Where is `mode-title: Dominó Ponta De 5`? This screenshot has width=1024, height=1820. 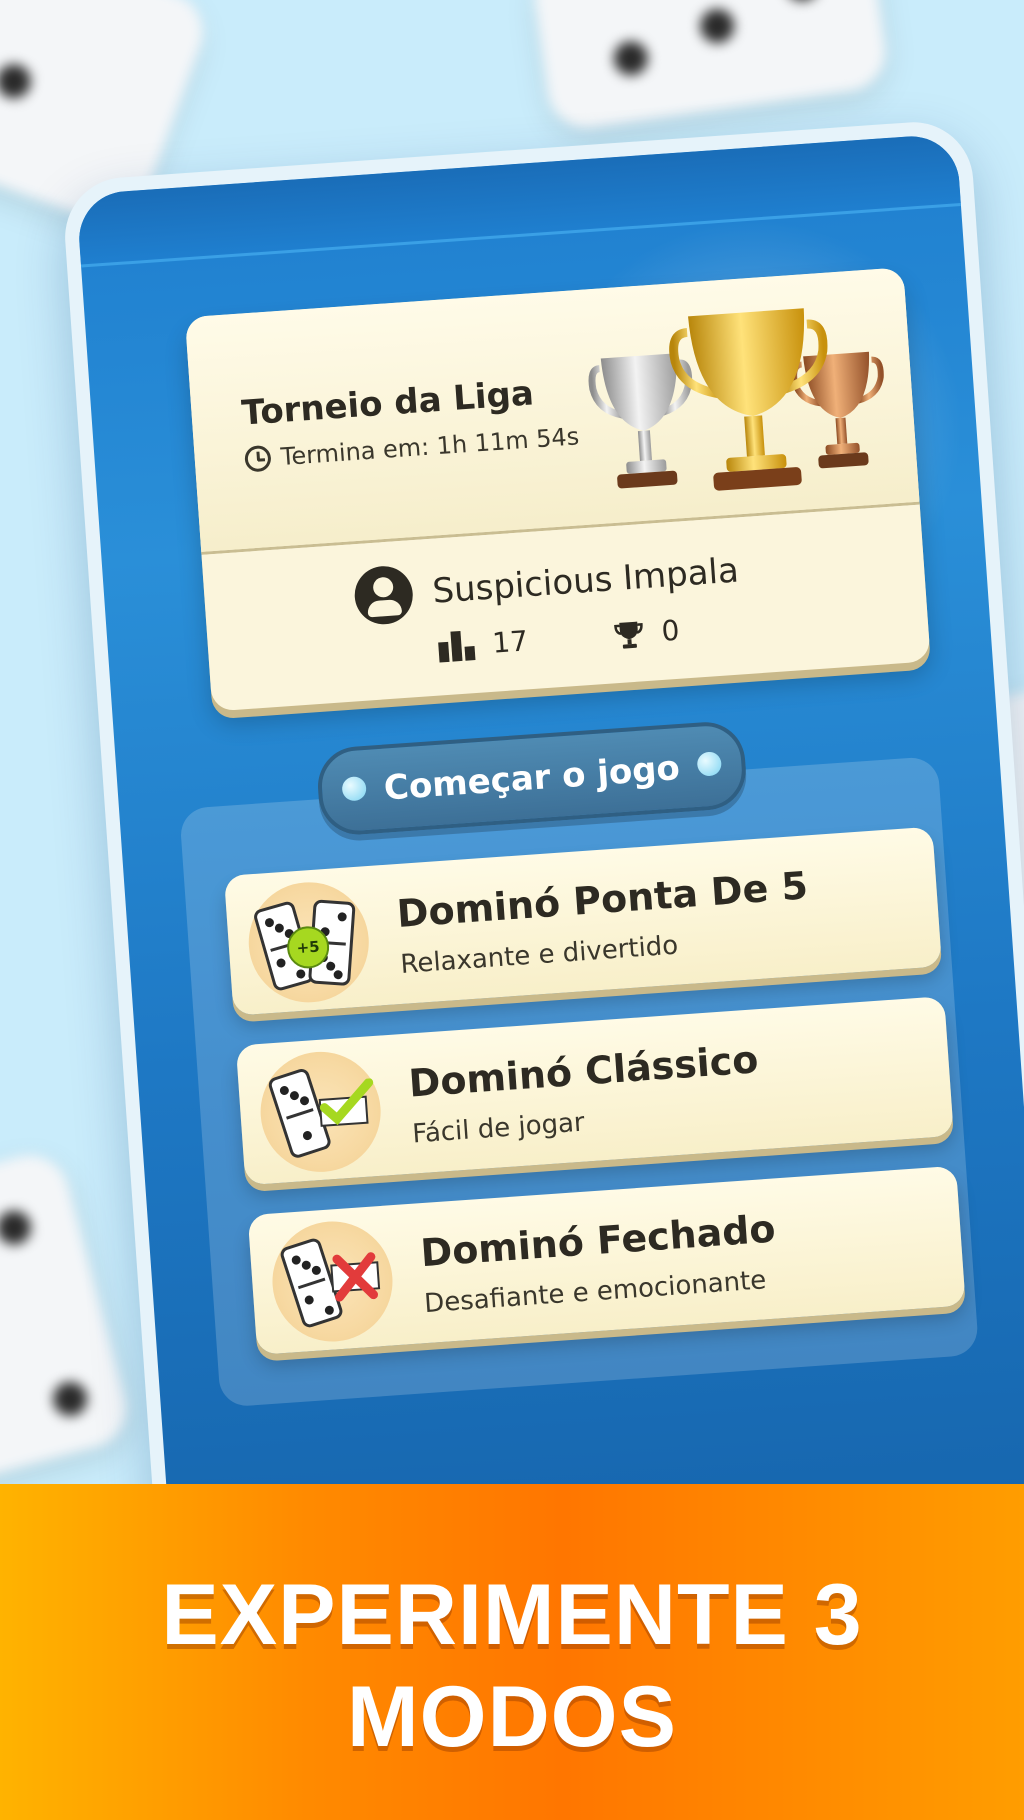
mode-title: Dominó Ponta De 5 is located at coordinates (602, 900).